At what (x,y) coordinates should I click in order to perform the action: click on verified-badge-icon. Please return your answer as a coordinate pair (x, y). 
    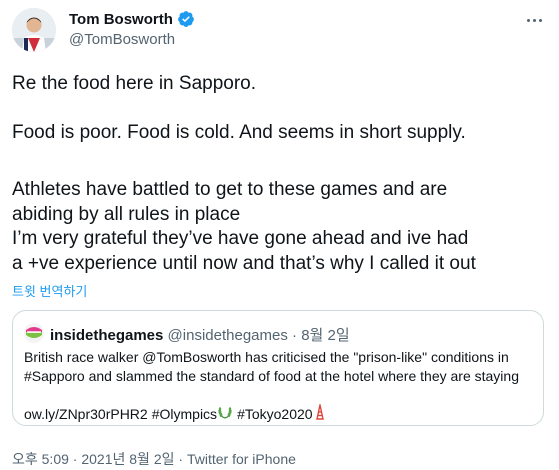
    Looking at the image, I should click on (186, 19).